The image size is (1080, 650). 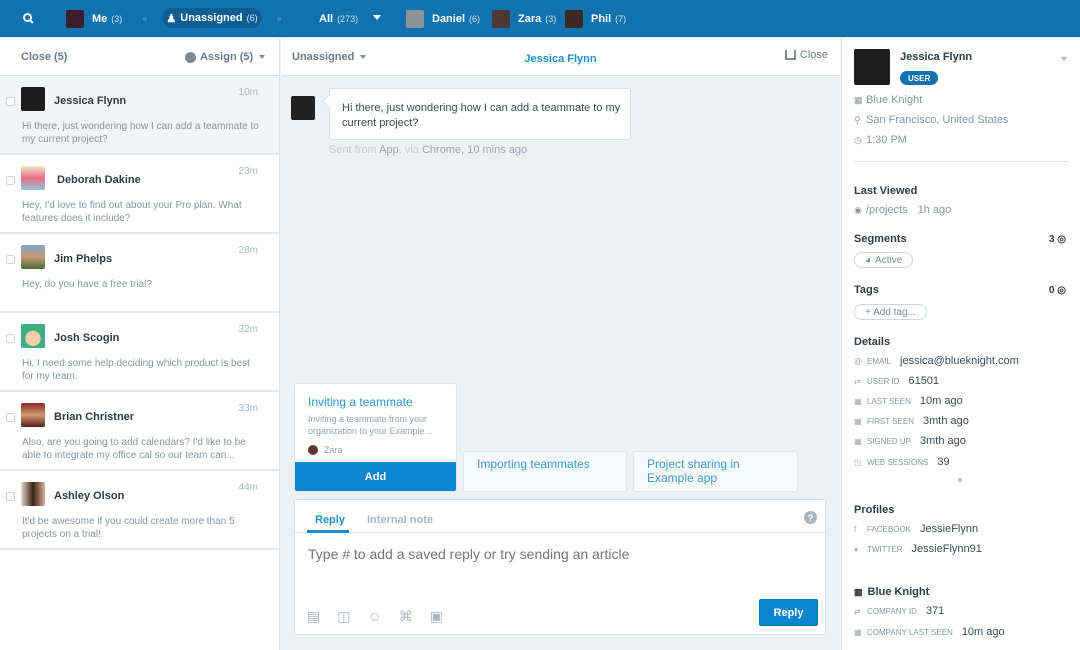 I want to click on detail-label: SIGNED UP, so click(x=889, y=441).